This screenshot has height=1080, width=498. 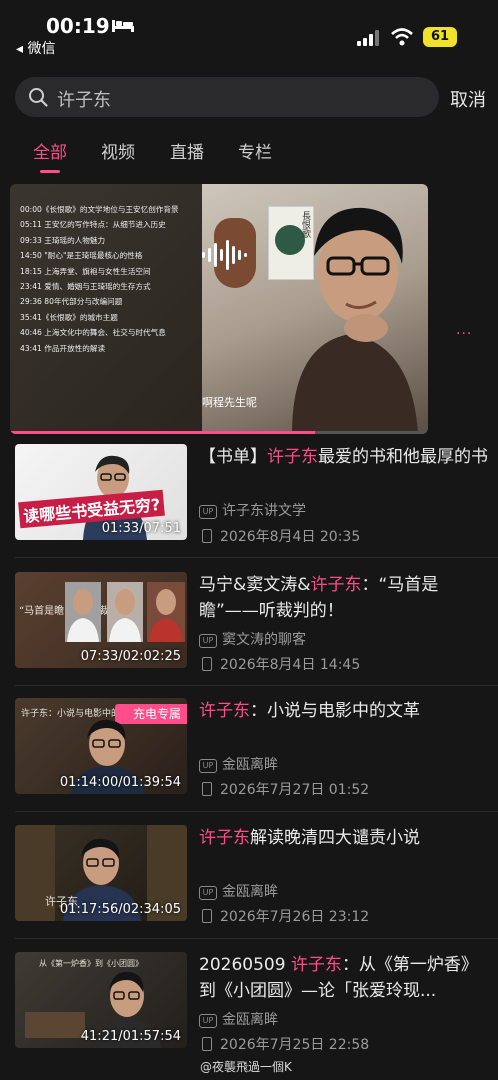 I want to click on back-to-wechat: ◂ 微信, so click(x=35, y=48).